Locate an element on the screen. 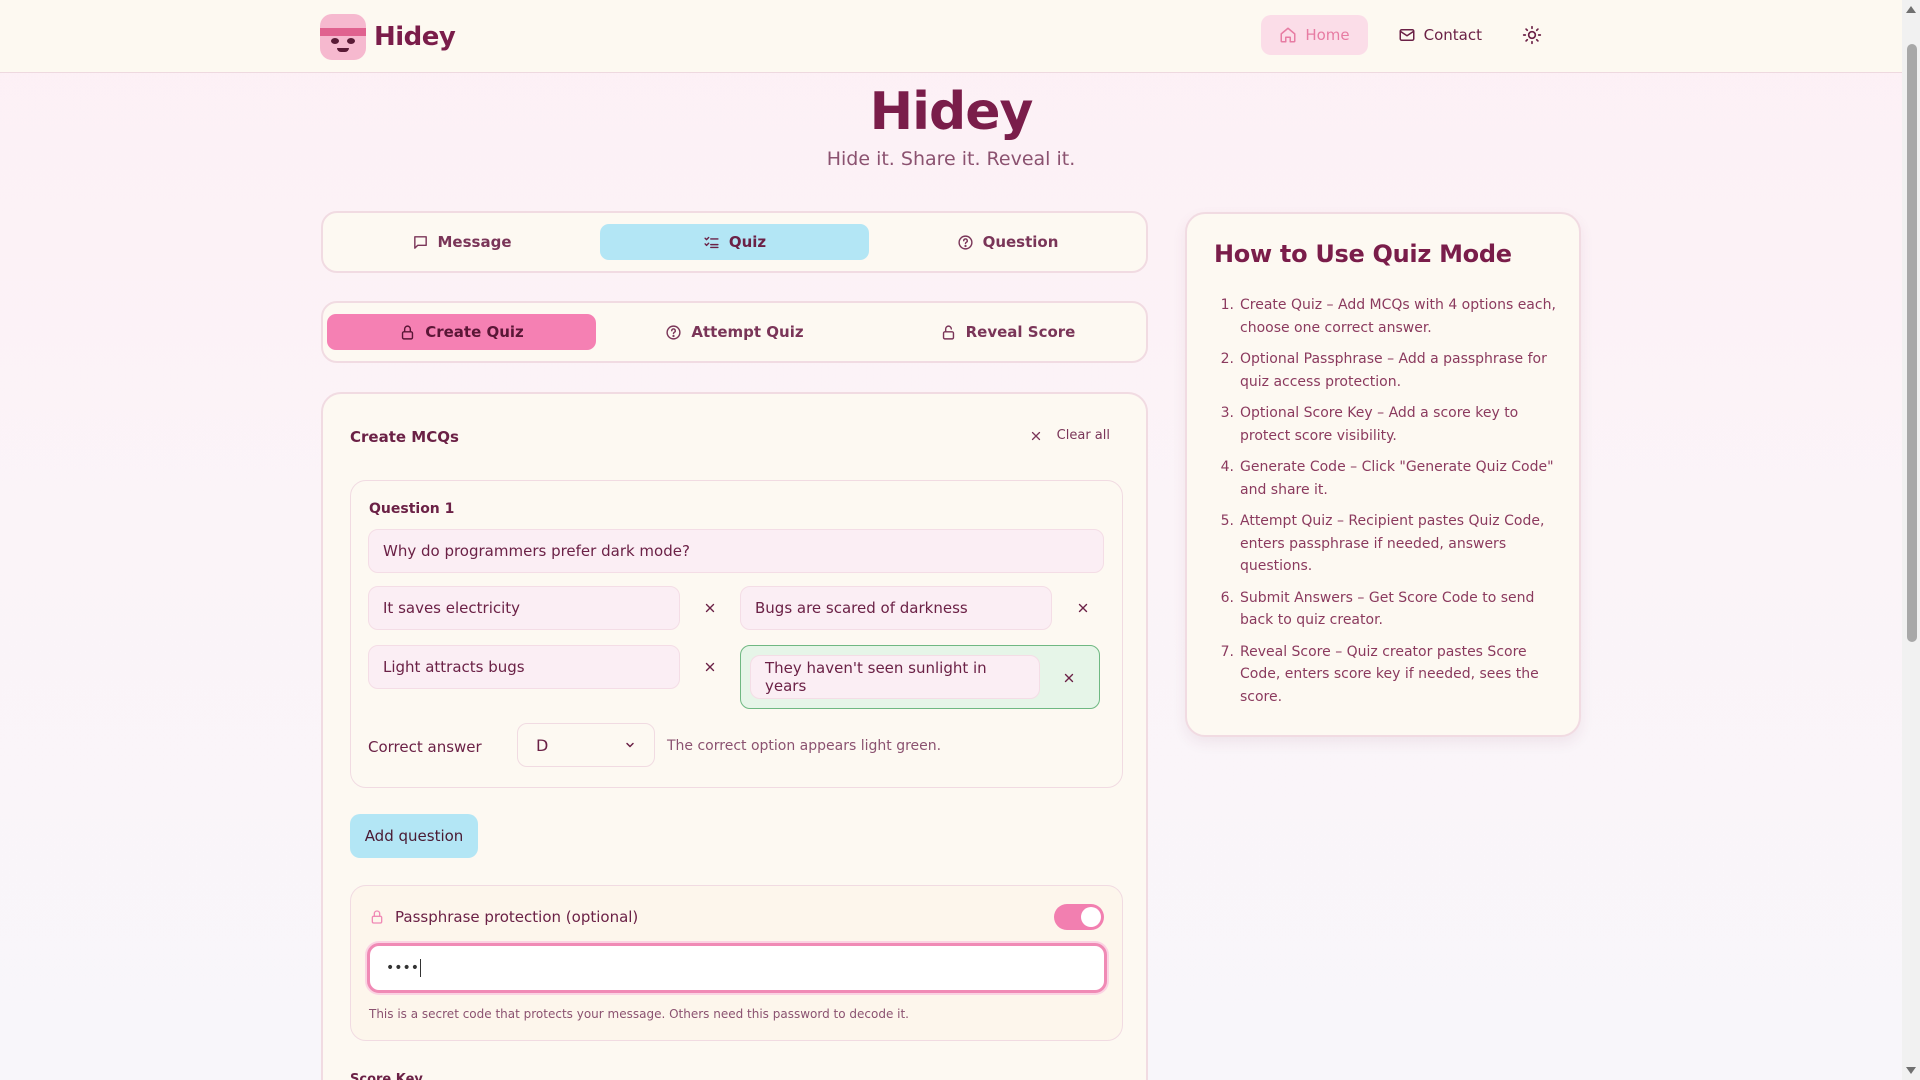 This screenshot has height=1080, width=1920. top-navbar: Hidey Home Contact is located at coordinates (951, 36).